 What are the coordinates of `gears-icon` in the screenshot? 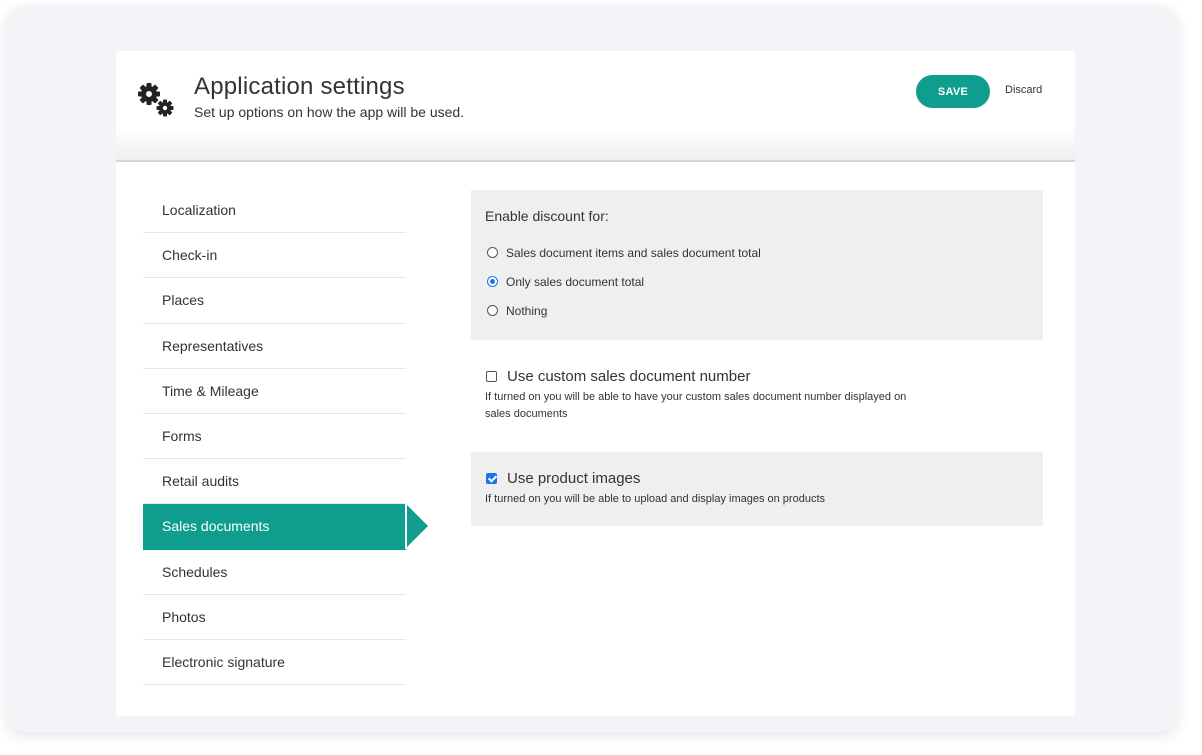 It's located at (158, 101).